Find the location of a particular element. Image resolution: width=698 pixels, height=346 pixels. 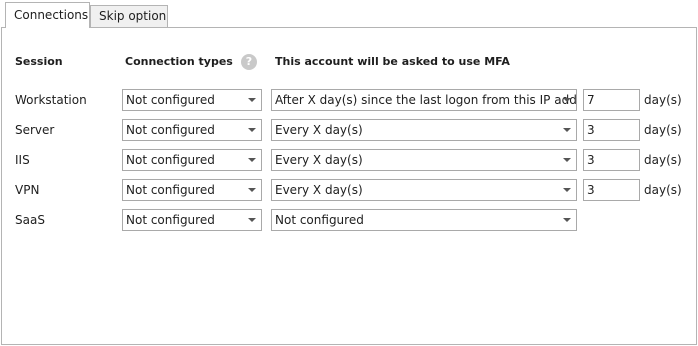

session-label-workstation: Workstation is located at coordinates (51, 100).